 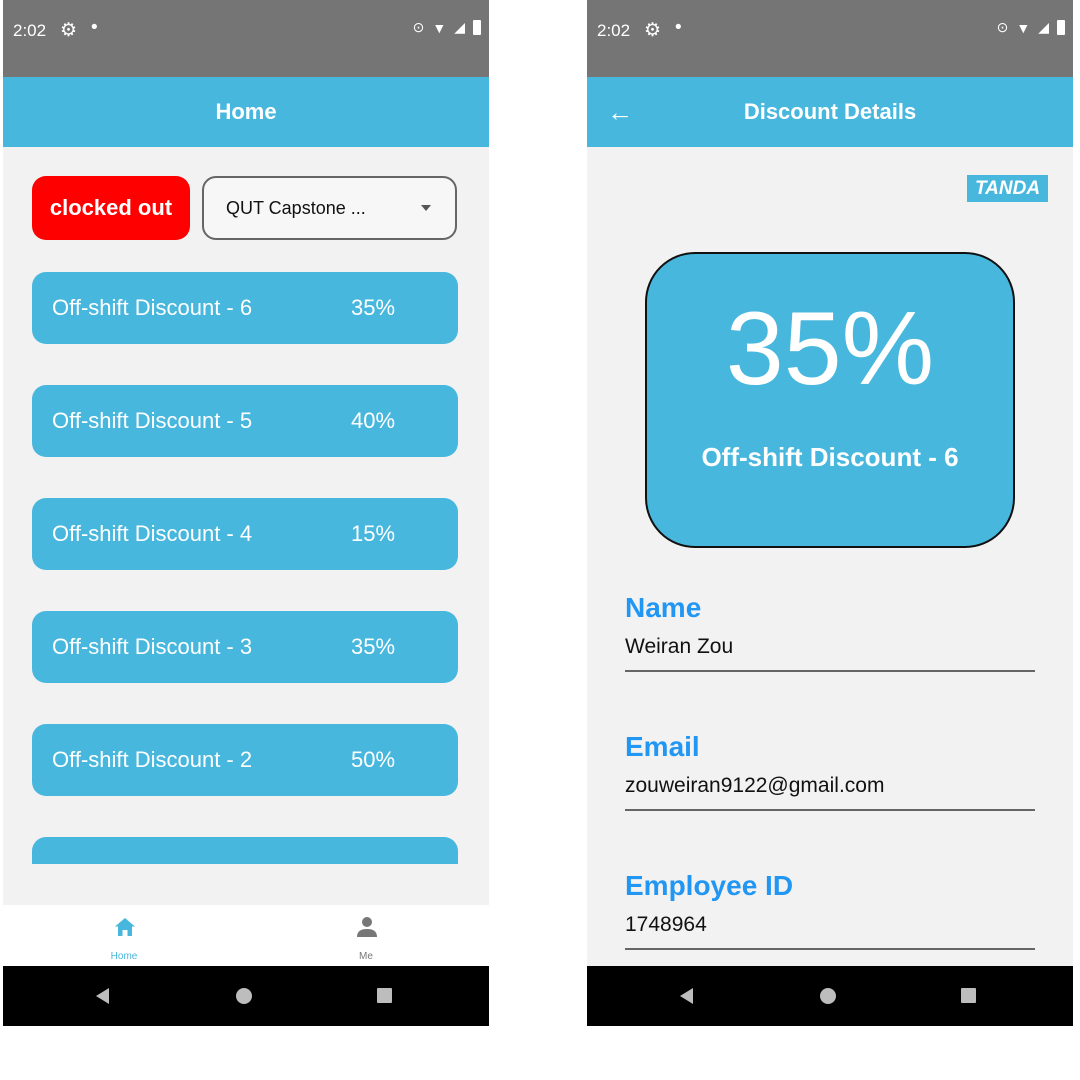 I want to click on discount-card: Off-shift Discount - 6 35%, so click(x=245, y=308).